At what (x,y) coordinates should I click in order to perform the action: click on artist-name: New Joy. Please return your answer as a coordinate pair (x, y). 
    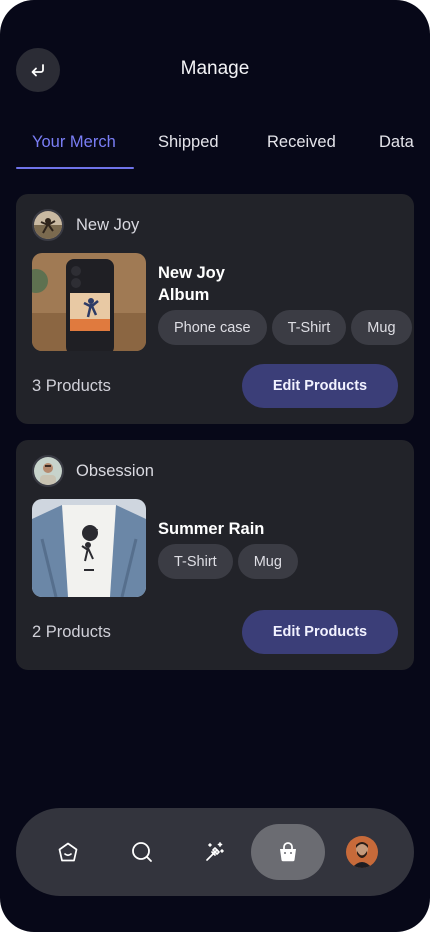
    Looking at the image, I should click on (108, 224).